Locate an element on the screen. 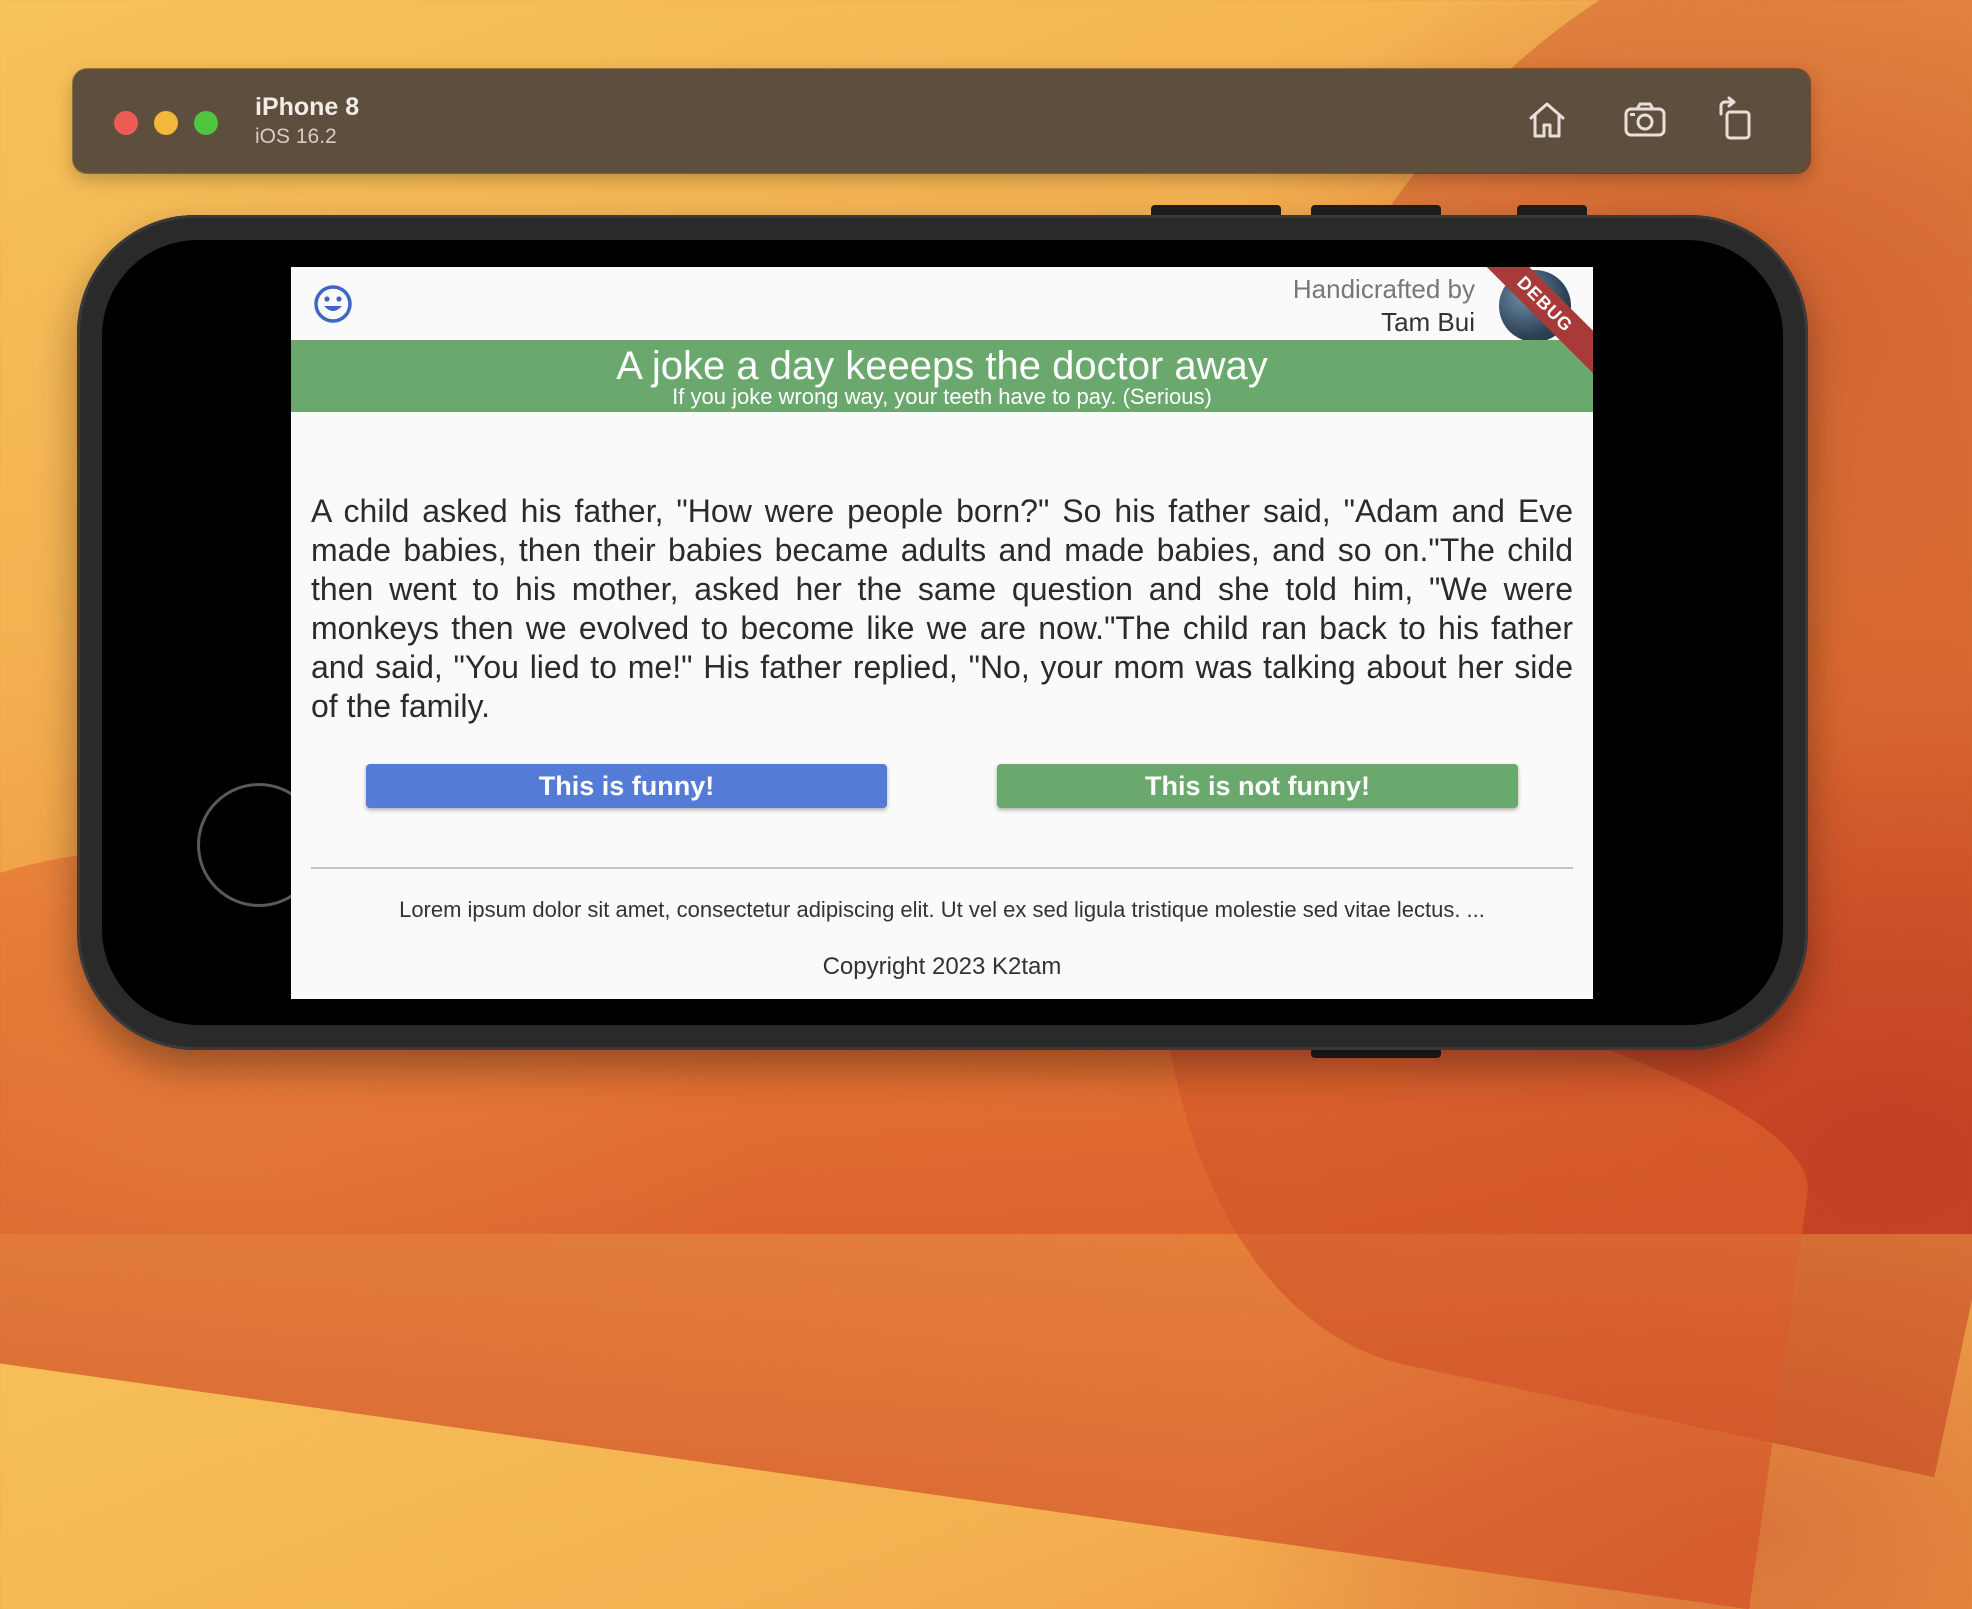  minimize-window-button is located at coordinates (166, 123).